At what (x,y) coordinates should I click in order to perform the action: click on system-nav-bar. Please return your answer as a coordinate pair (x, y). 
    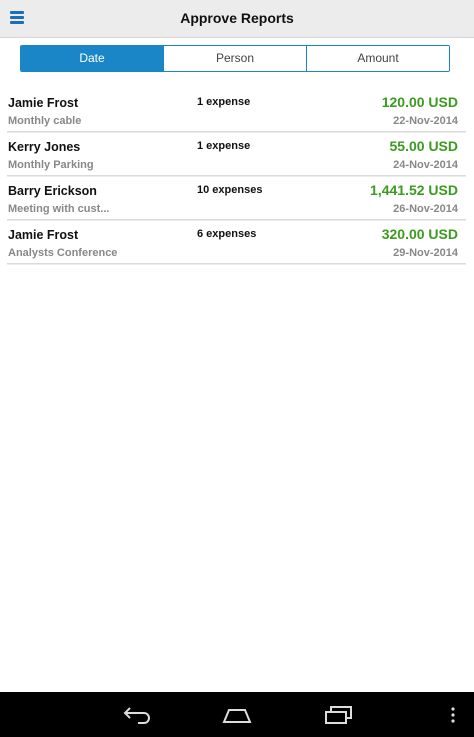
    Looking at the image, I should click on (237, 714).